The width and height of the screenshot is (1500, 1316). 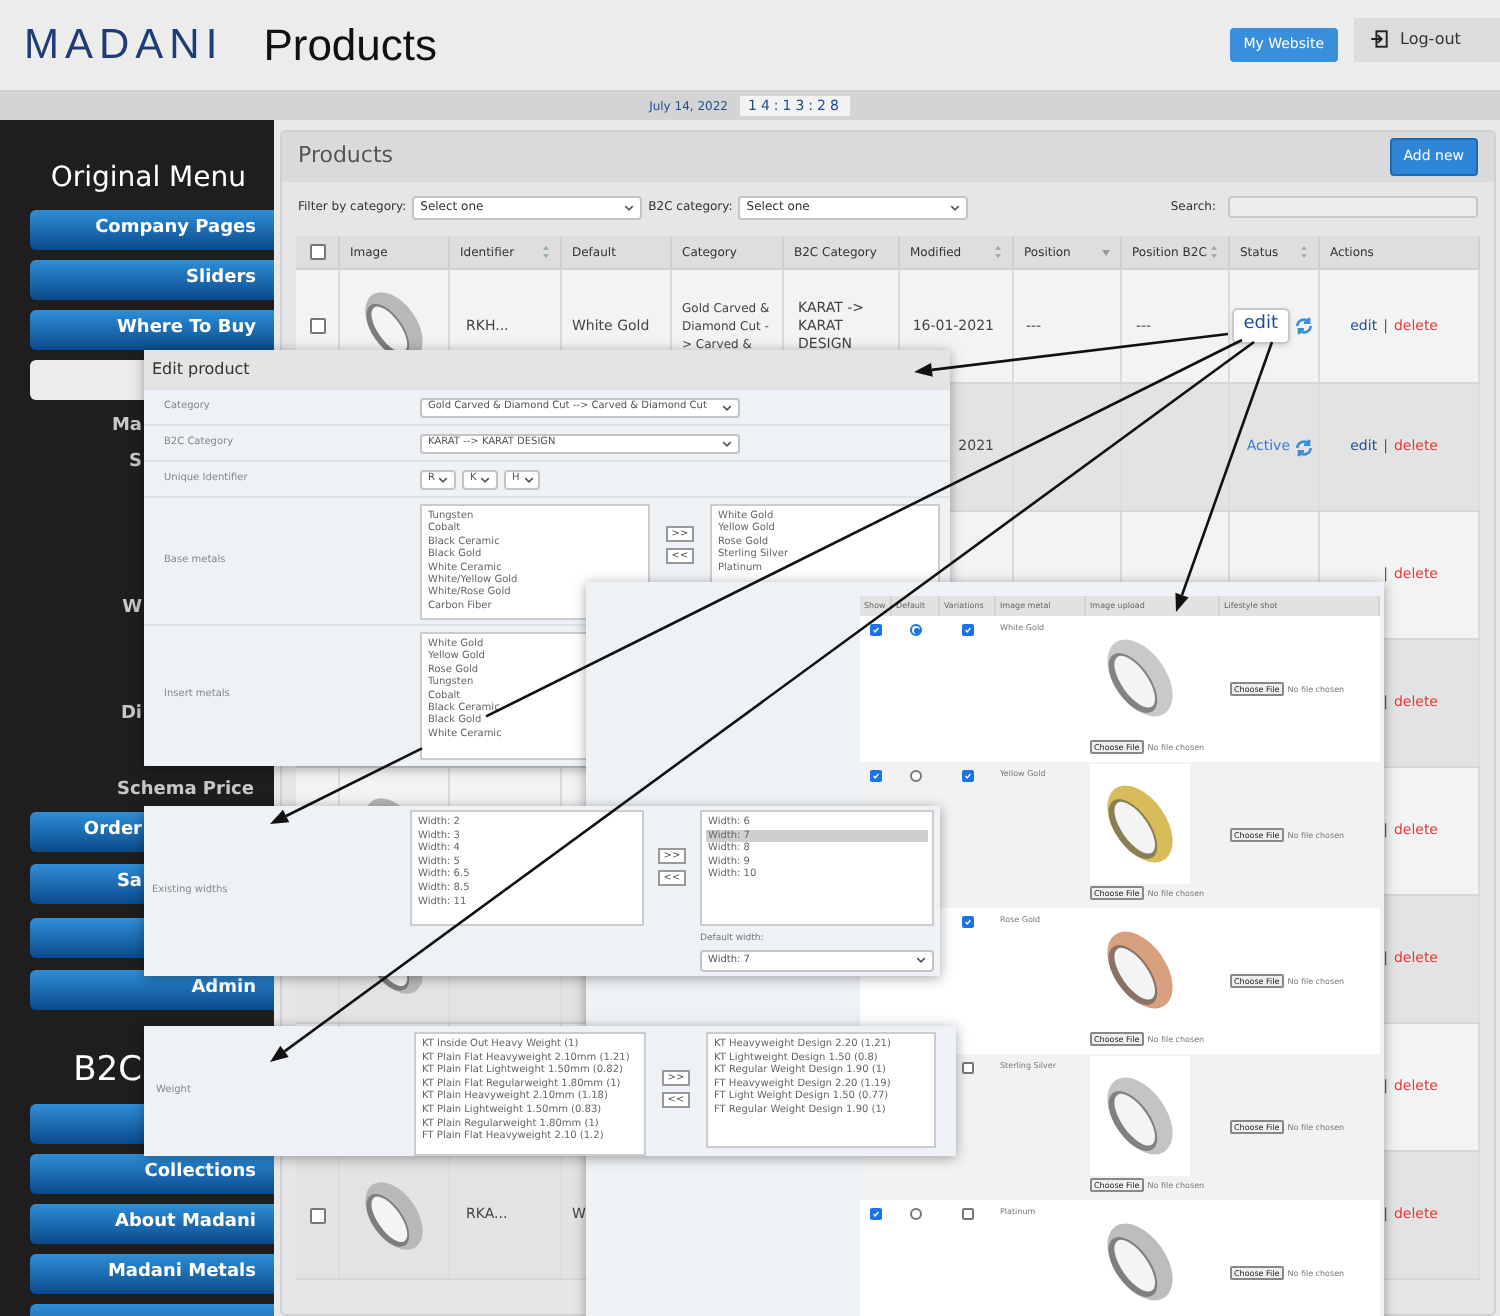 I want to click on page-title: Products, so click(x=350, y=46).